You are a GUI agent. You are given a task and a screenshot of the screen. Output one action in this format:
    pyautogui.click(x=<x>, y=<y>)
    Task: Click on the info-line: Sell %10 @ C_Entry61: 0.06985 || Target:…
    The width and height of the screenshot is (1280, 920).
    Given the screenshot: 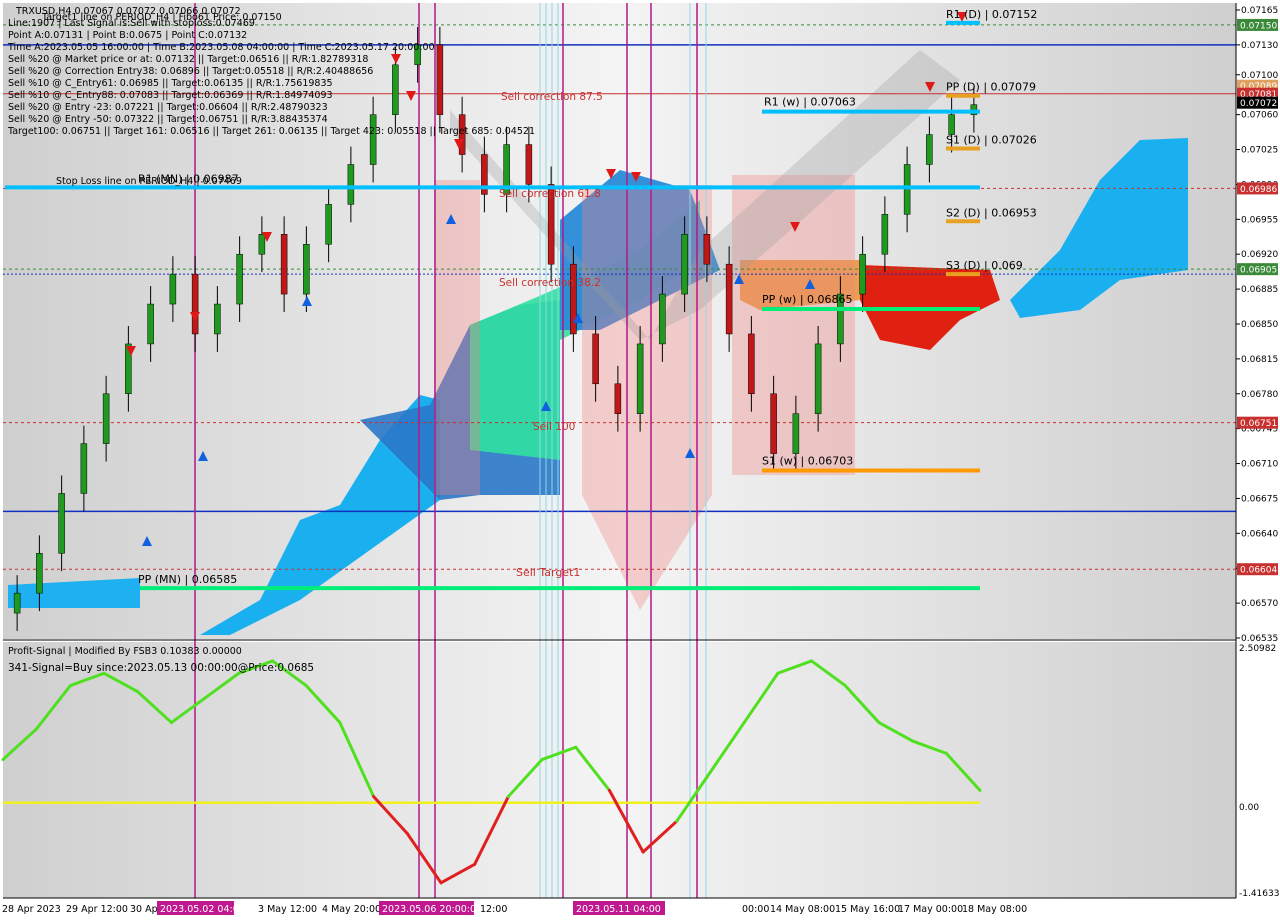 What is the action you would take?
    pyautogui.click(x=170, y=83)
    